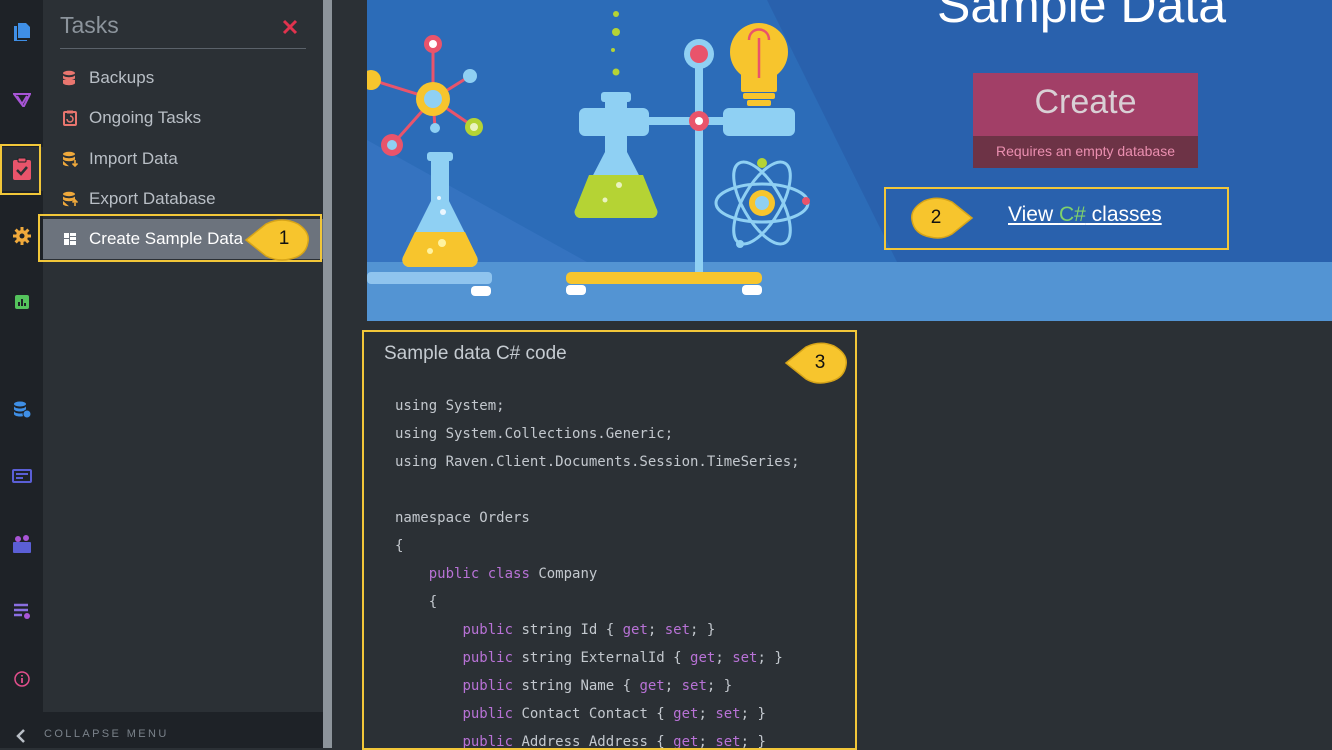 This screenshot has height=750, width=1332. Describe the element at coordinates (1033, 214) in the screenshot. I see `view-link-prefix: View` at that location.